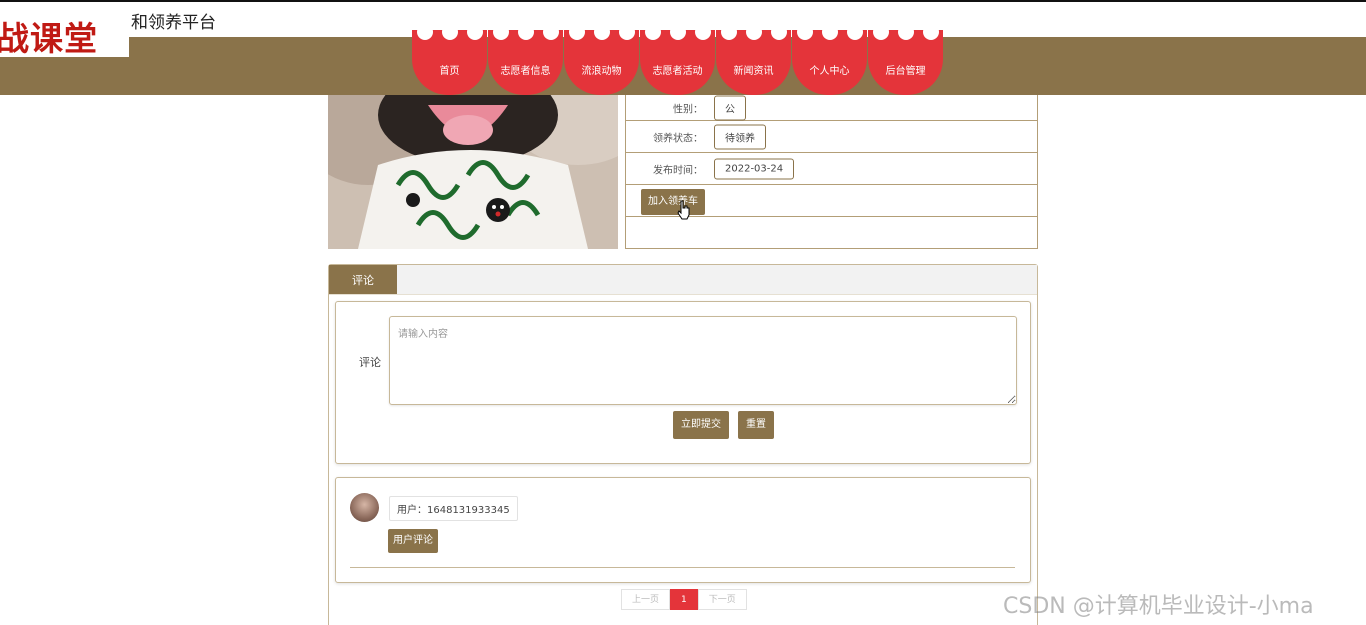  Describe the element at coordinates (831, 137) in the screenshot. I see `info-row-adoption-status: 领养状态： 待领养` at that location.